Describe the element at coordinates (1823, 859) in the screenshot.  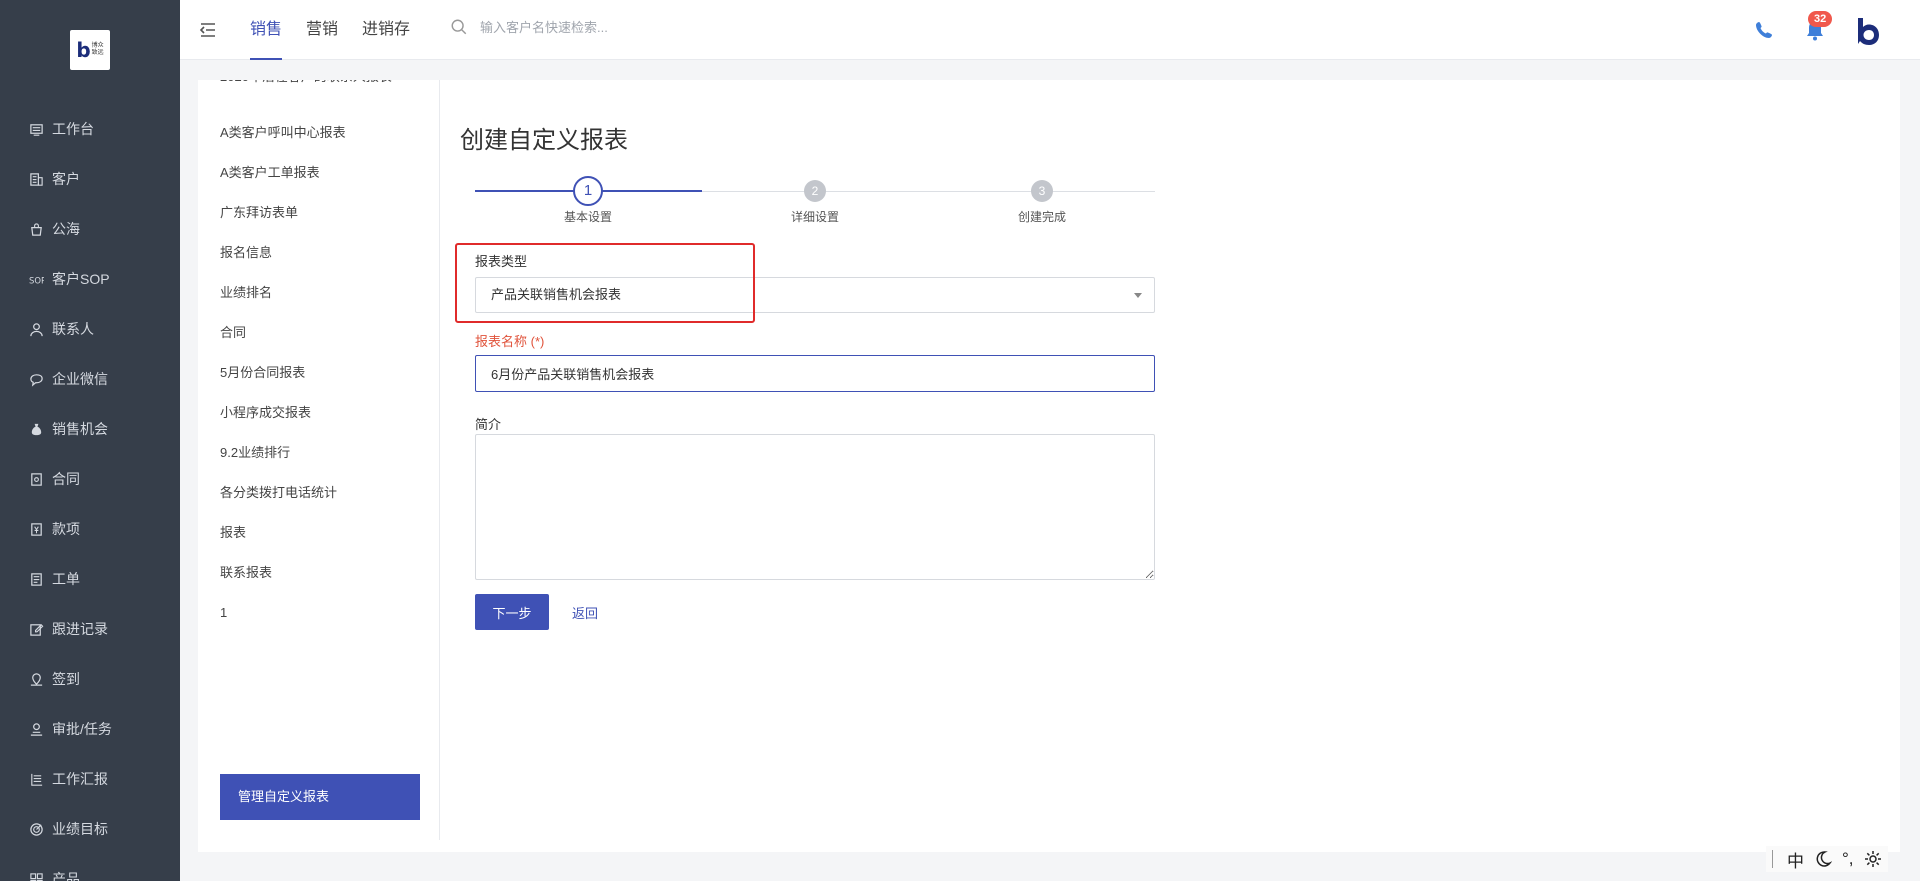
I see `moon-icon` at that location.